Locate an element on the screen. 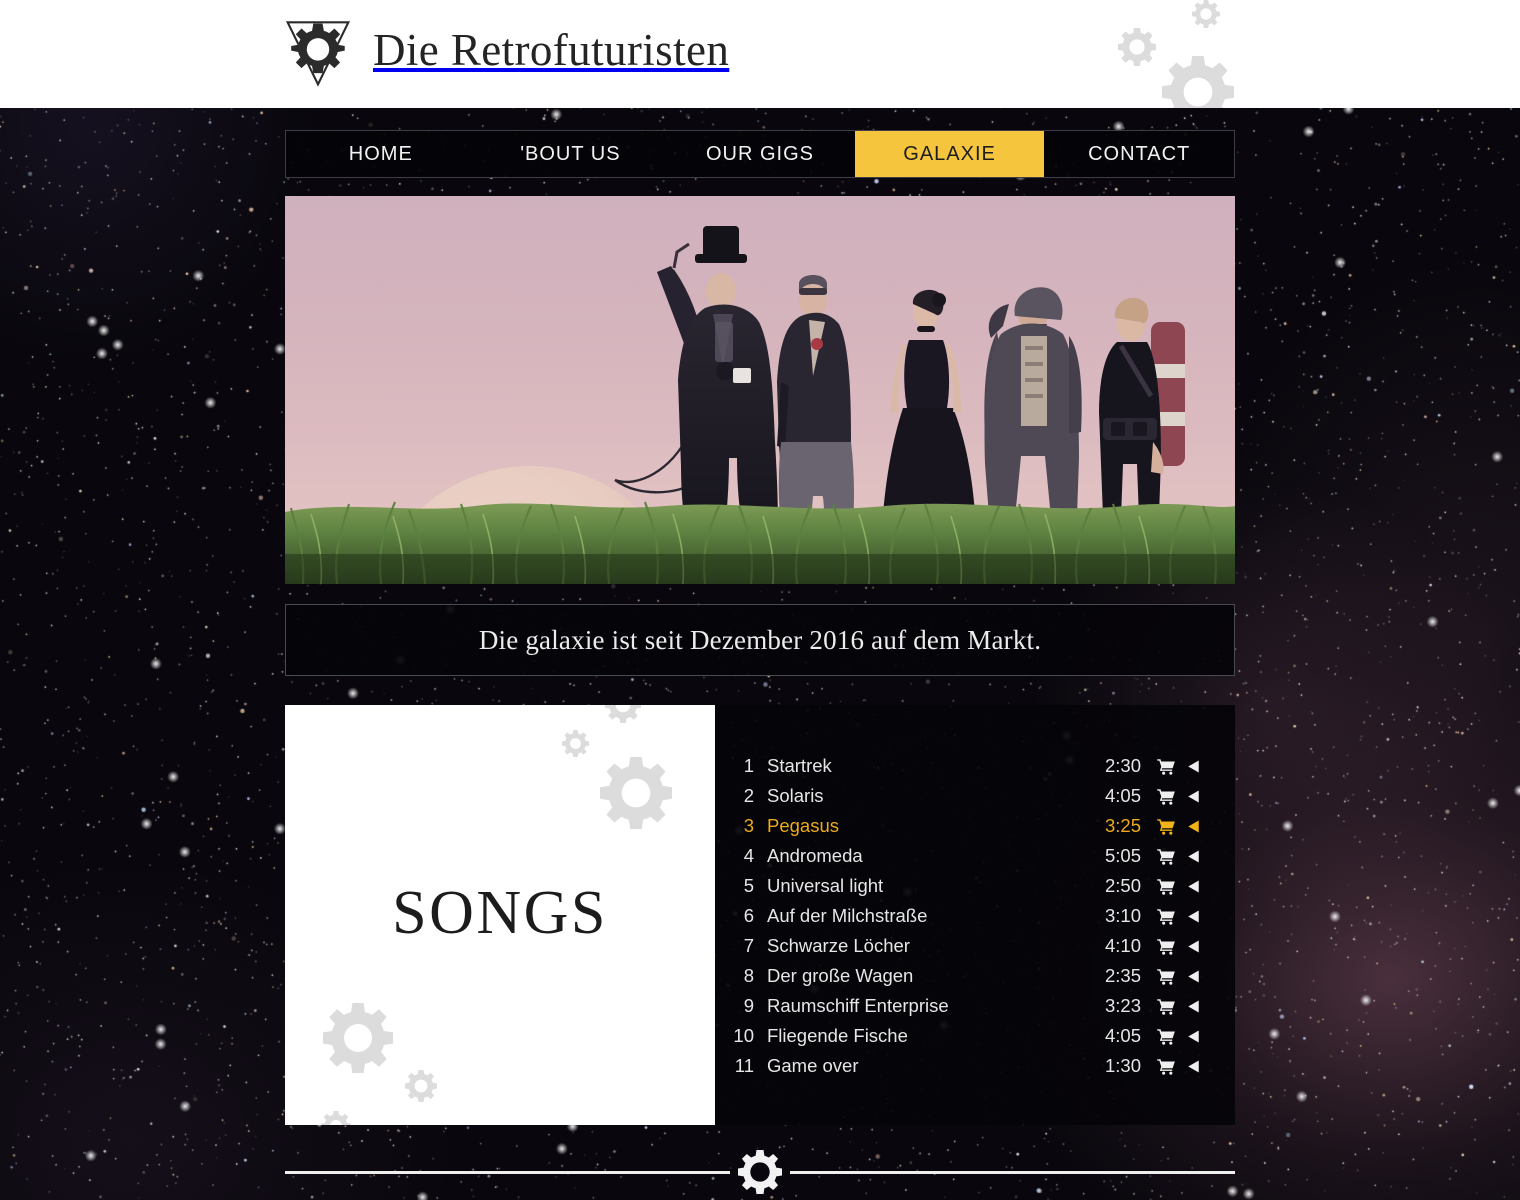 This screenshot has height=1200, width=1520. nav-item-bout-us: 'BOUT US is located at coordinates (571, 154).